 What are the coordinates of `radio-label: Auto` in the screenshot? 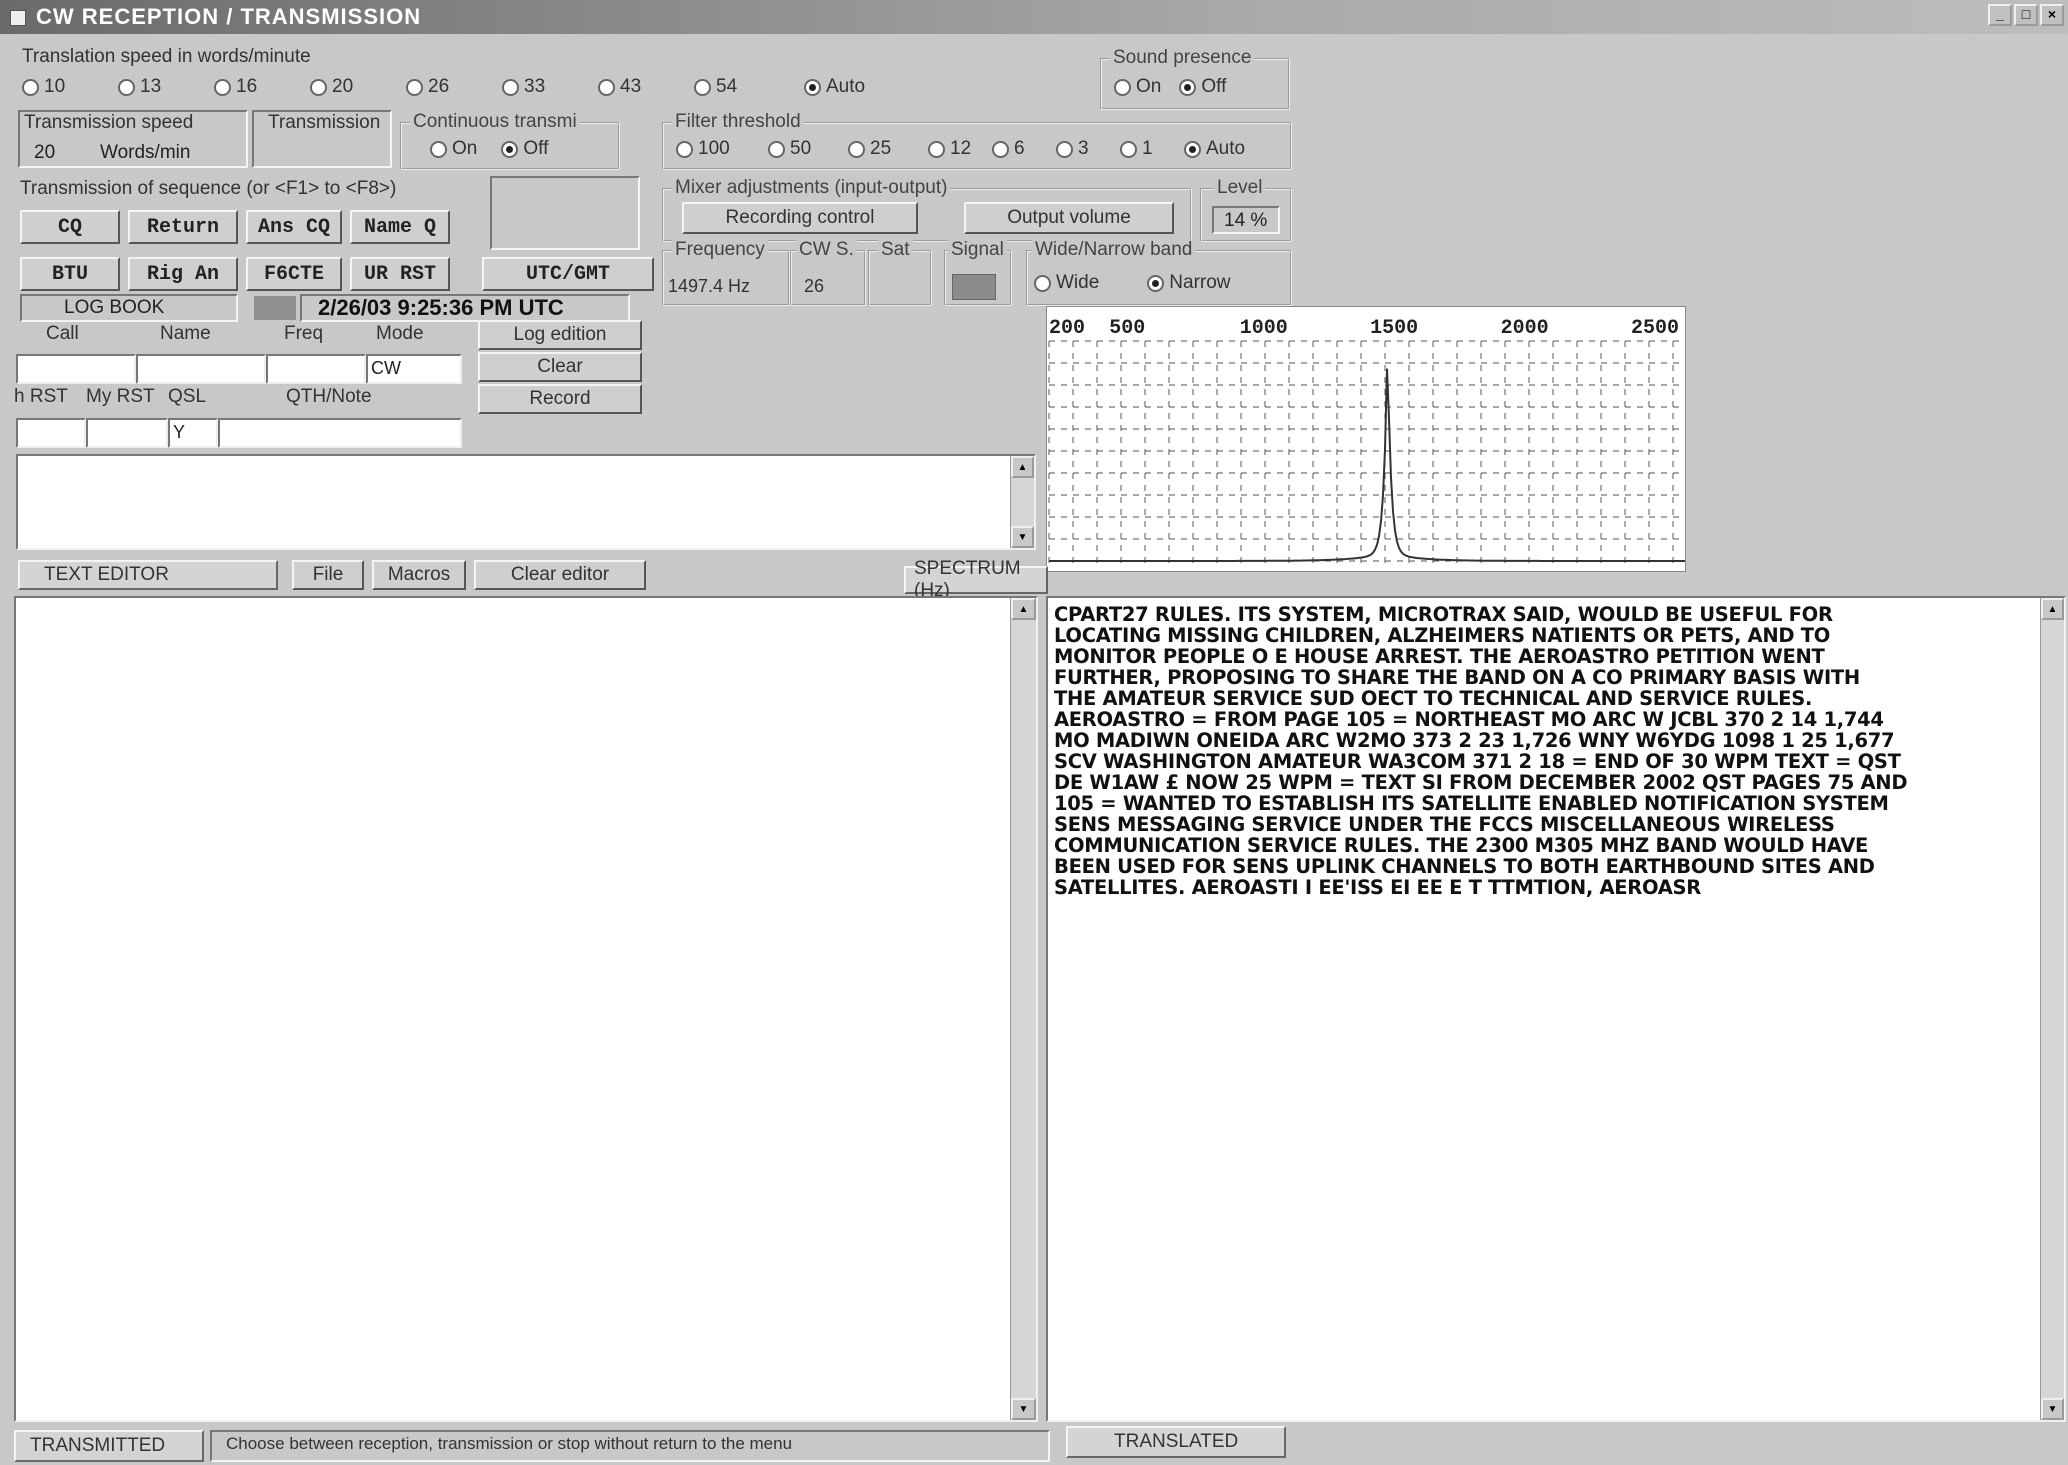 It's located at (1226, 148).